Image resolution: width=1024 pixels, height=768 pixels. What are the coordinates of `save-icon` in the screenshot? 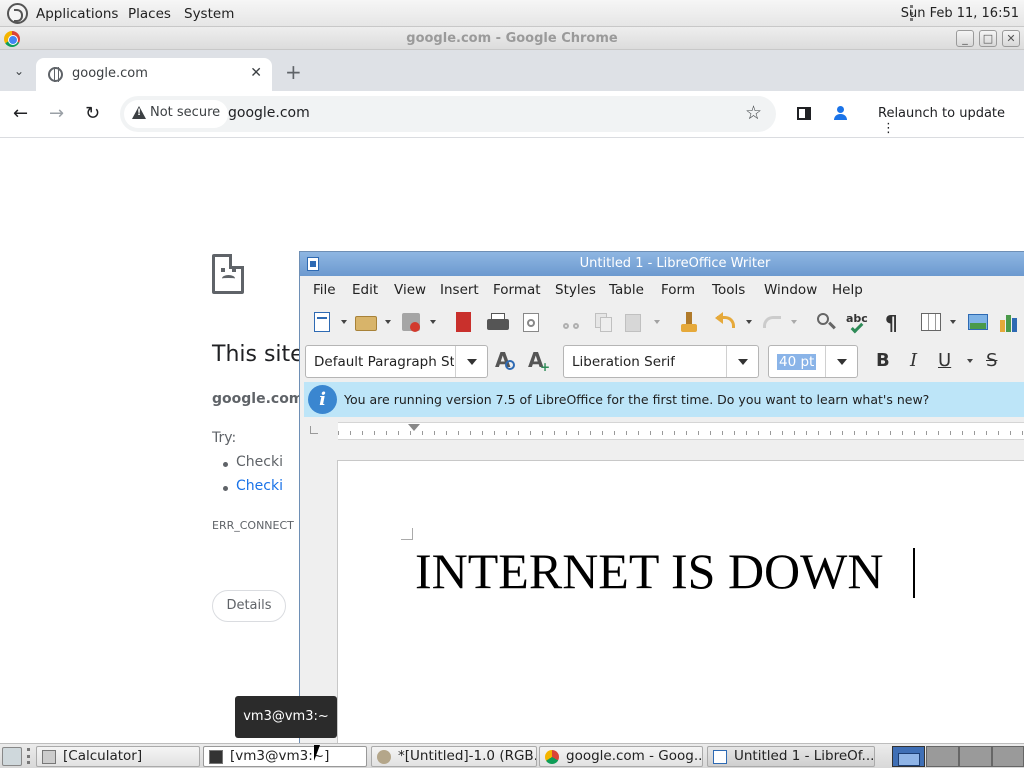 It's located at (412, 322).